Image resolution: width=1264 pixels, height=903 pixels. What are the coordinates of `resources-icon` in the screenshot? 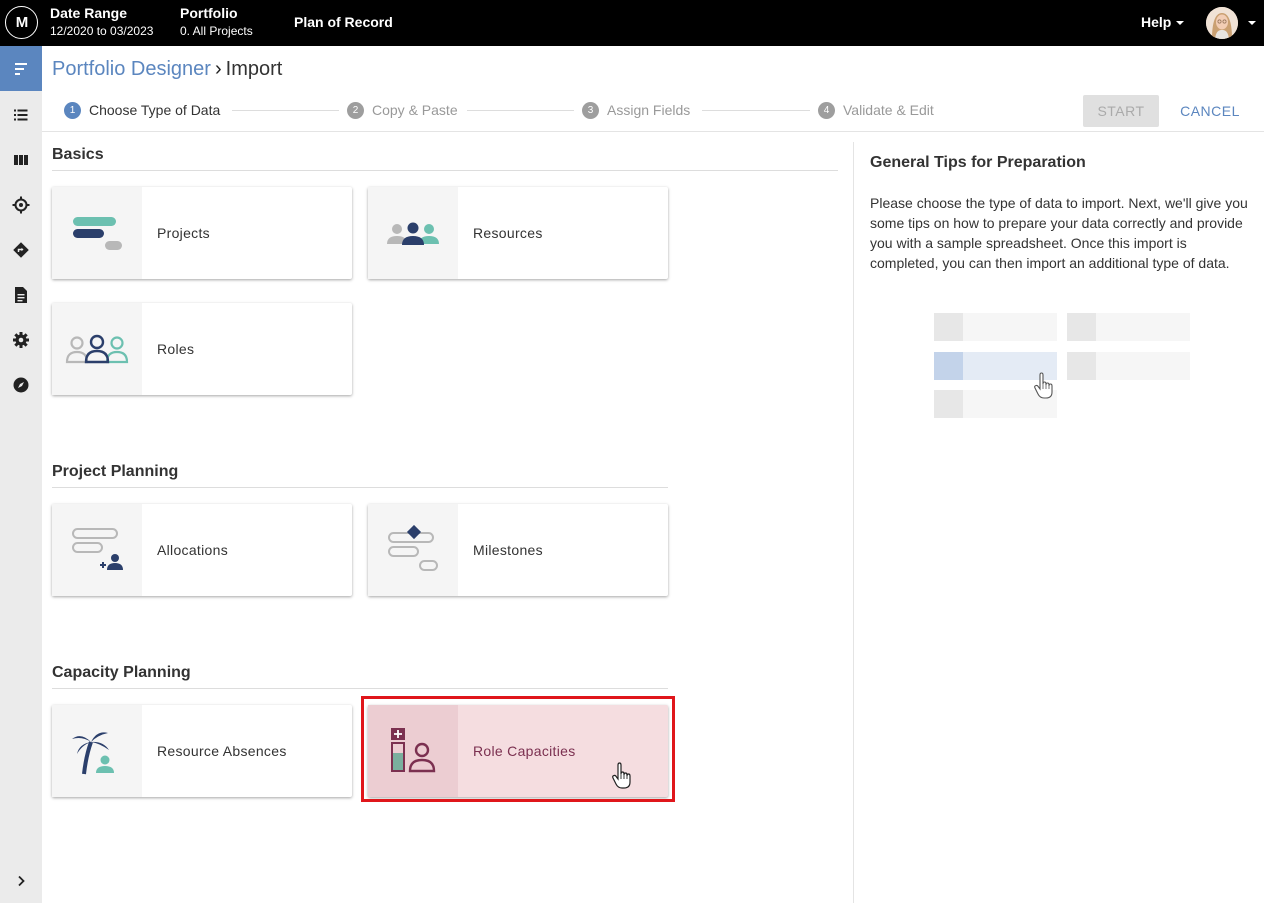 It's located at (413, 233).